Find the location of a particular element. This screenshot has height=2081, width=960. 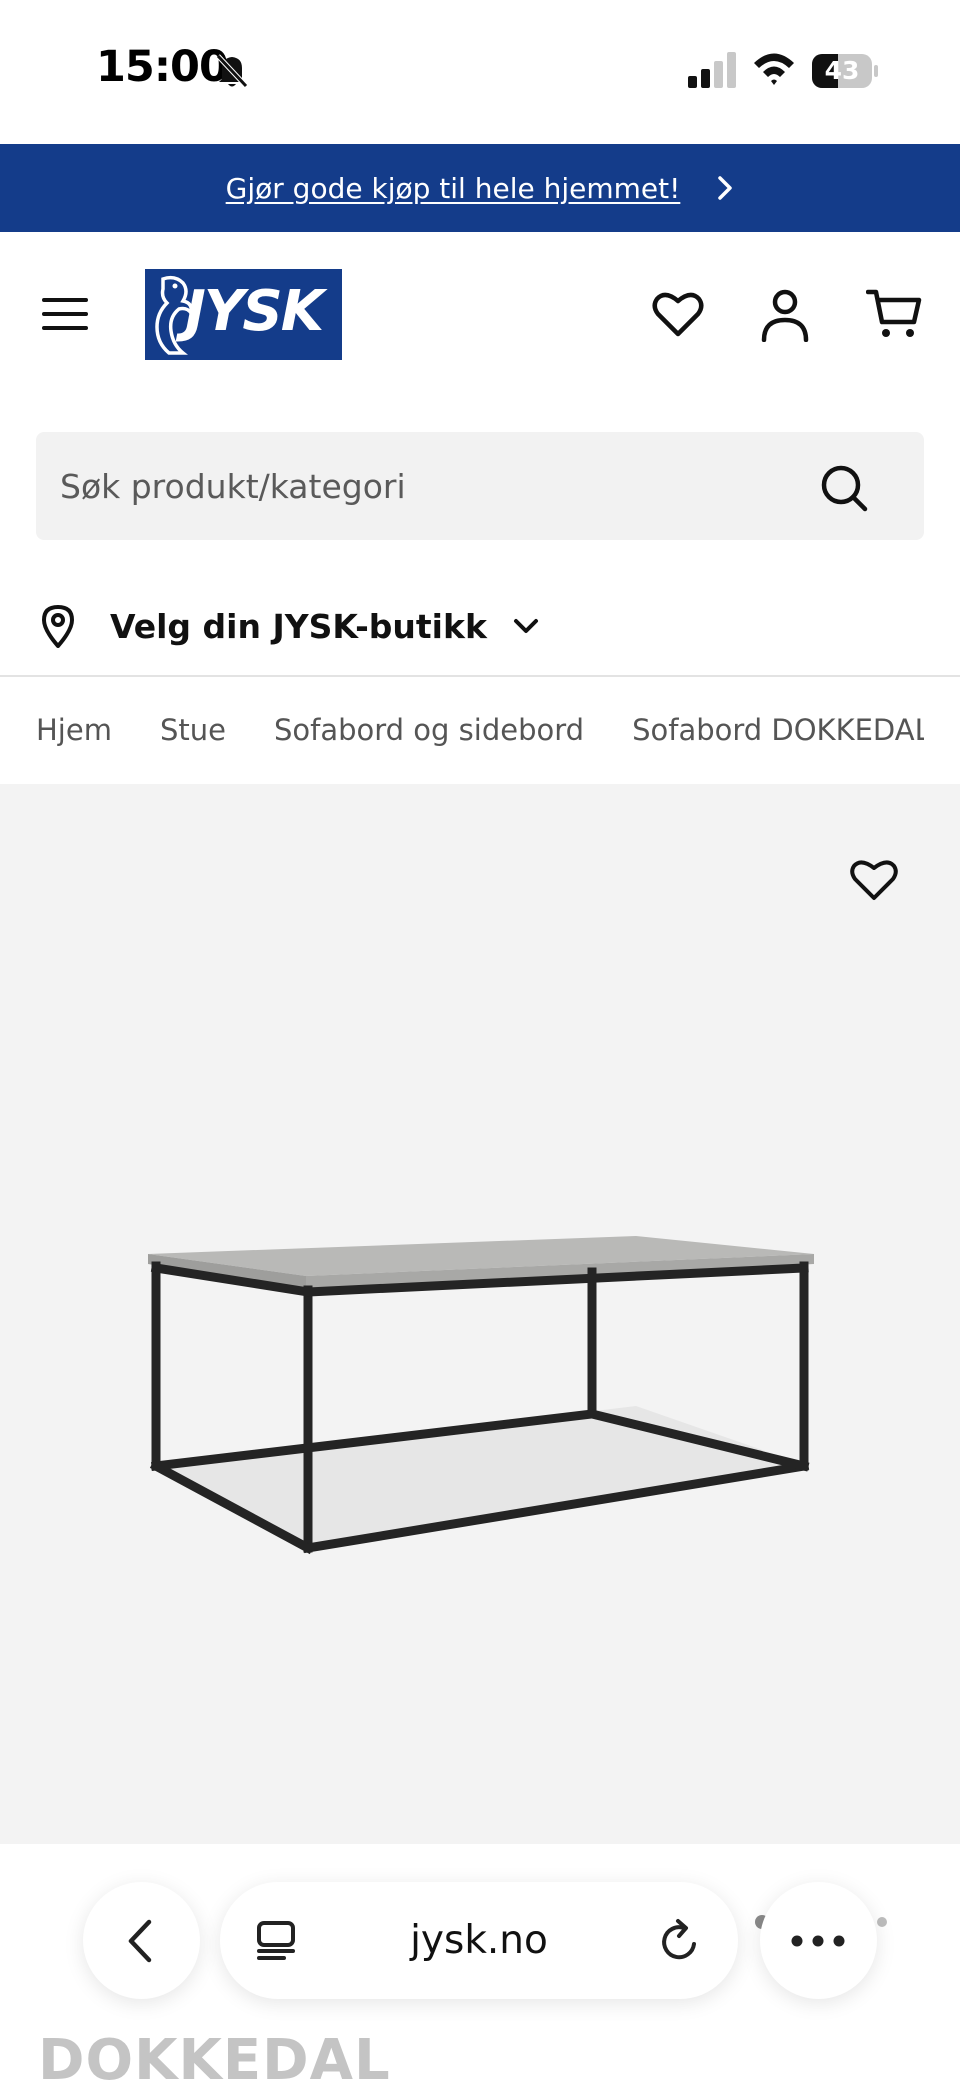

logo-text: JYSK is located at coordinates (254, 311).